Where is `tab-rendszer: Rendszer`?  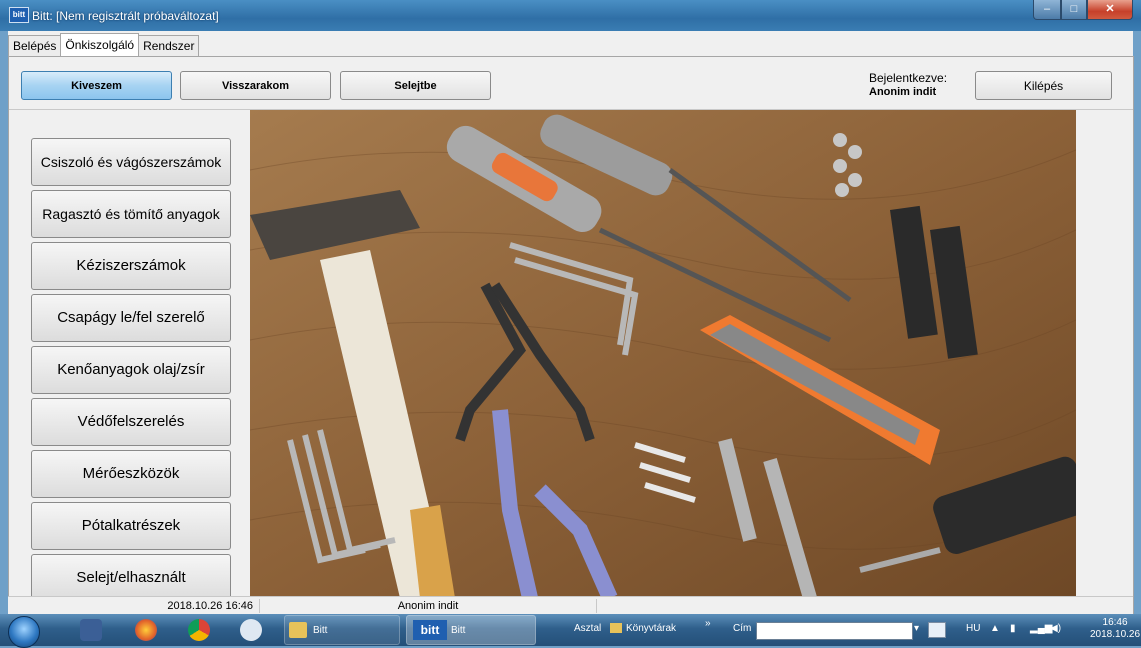 tab-rendszer: Rendszer is located at coordinates (169, 45).